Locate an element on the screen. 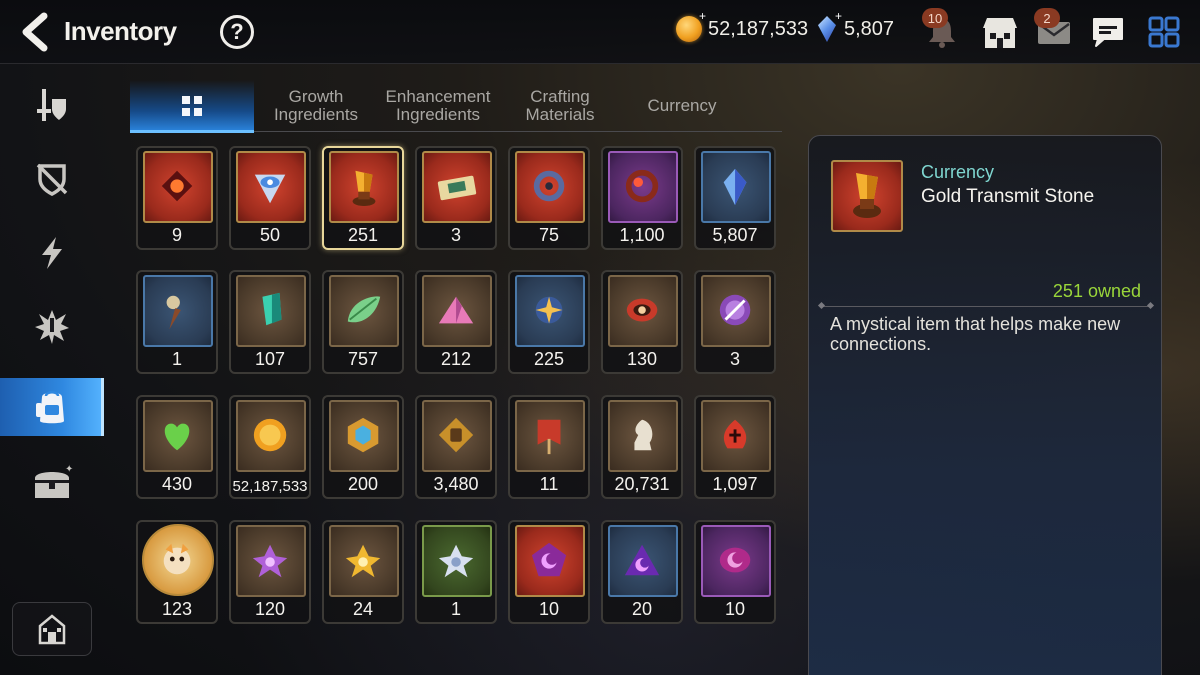 The image size is (1200, 675). banner-icon is located at coordinates (549, 437).